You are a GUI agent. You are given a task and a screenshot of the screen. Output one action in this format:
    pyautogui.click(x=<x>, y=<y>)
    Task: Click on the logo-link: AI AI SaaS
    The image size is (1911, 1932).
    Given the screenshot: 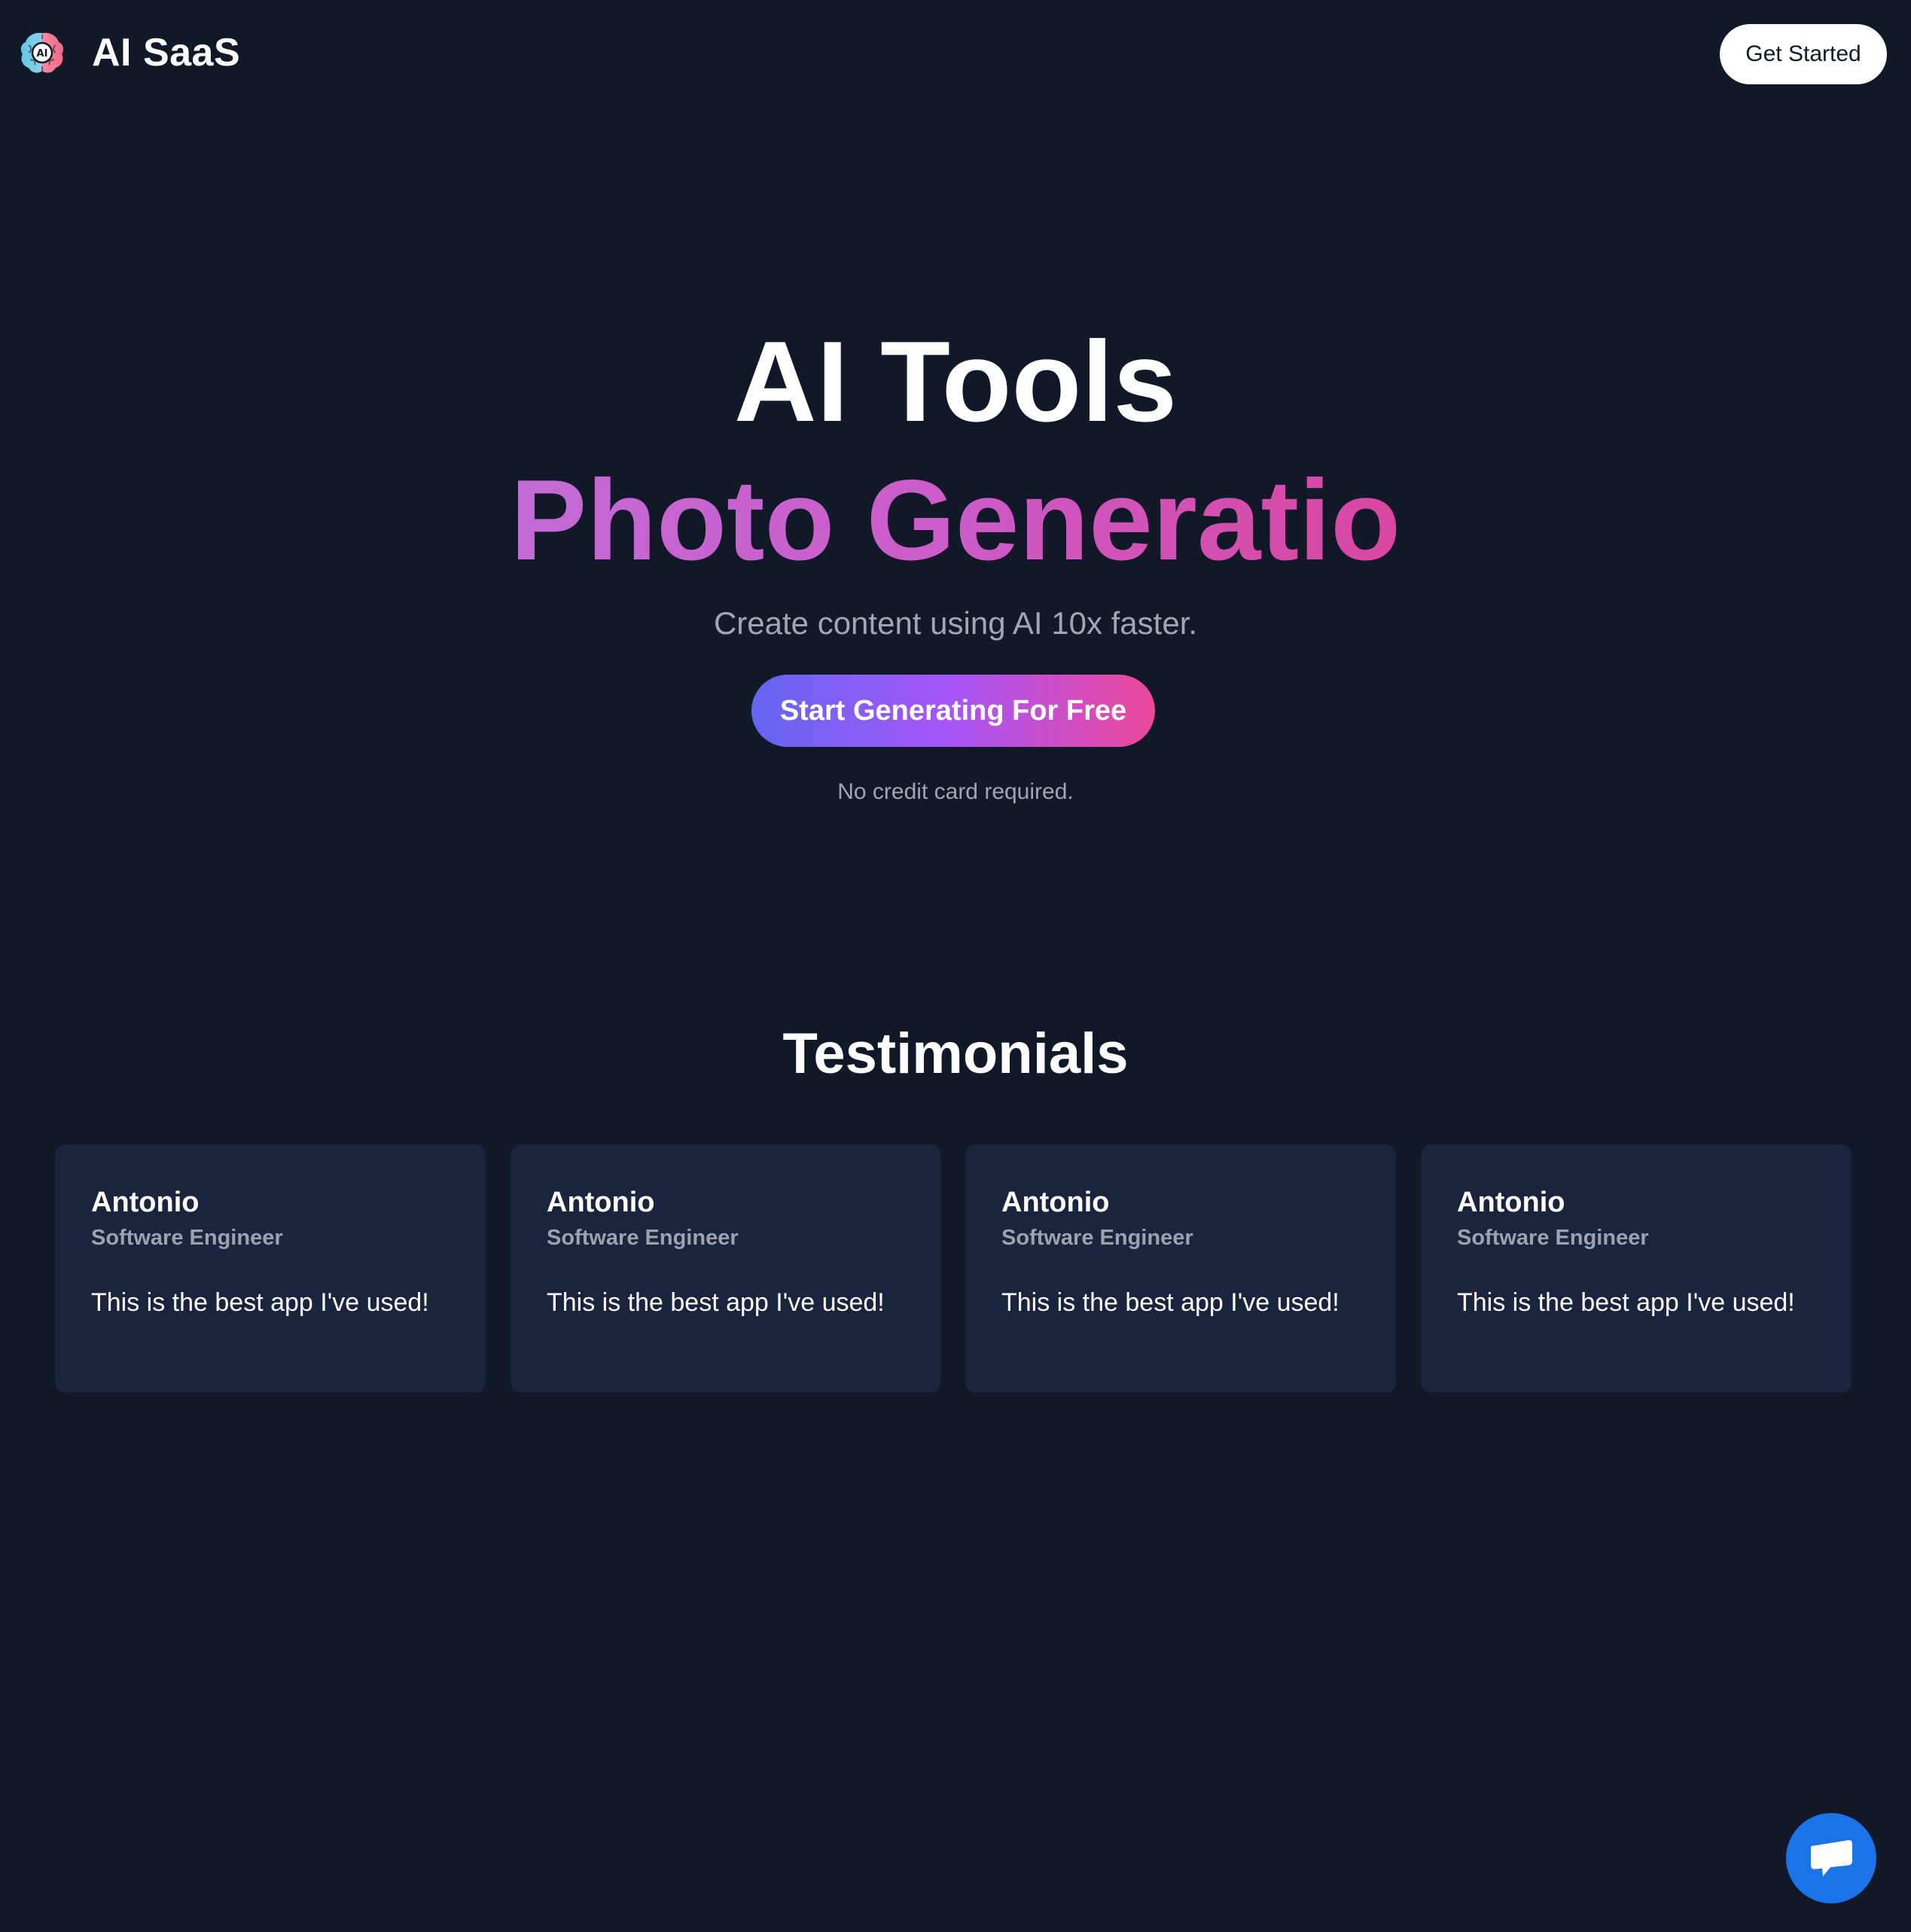 What is the action you would take?
    pyautogui.click(x=129, y=53)
    